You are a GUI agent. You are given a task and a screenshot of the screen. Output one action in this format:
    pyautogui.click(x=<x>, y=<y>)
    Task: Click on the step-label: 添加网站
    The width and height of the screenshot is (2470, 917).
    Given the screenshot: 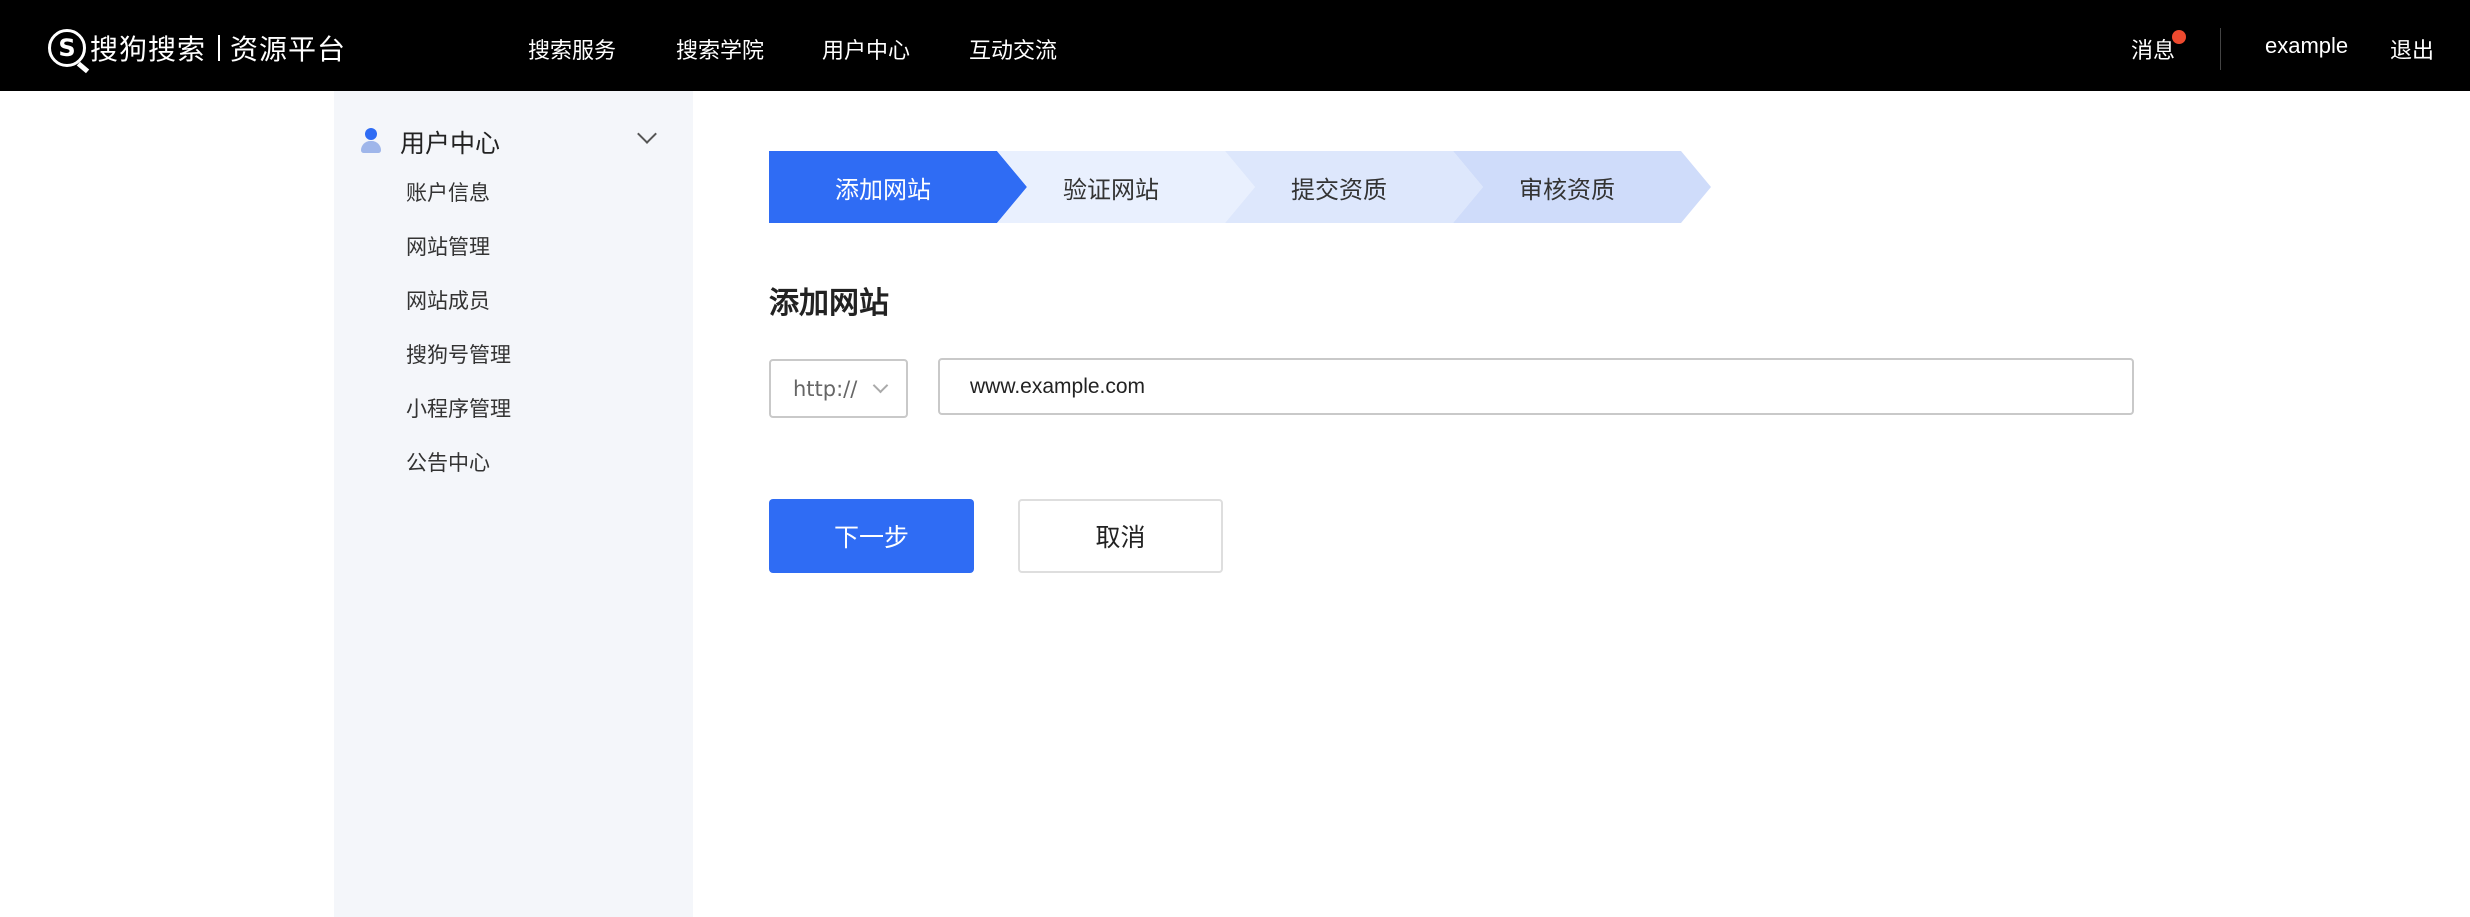 What is the action you would take?
    pyautogui.click(x=883, y=190)
    